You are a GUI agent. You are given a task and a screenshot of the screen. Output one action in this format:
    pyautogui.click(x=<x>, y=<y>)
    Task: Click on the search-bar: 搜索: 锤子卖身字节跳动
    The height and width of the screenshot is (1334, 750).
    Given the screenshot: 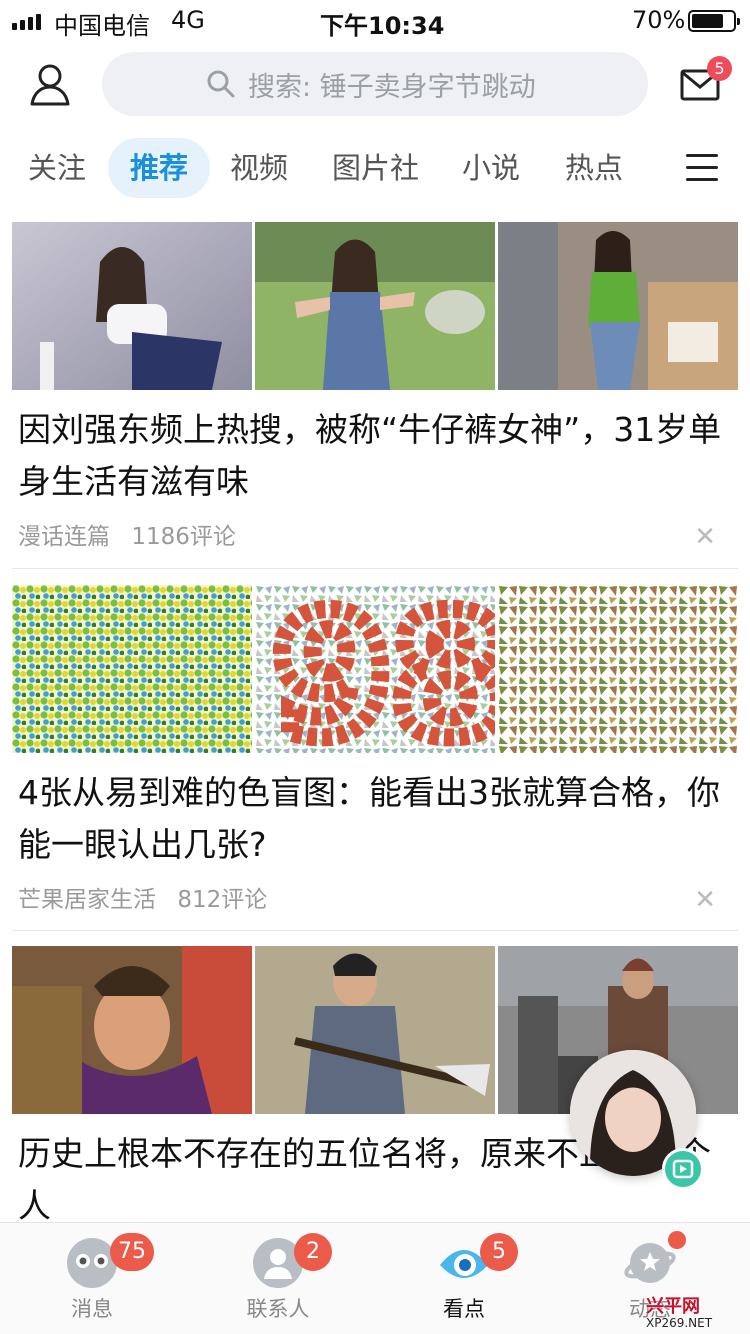 What is the action you would take?
    pyautogui.click(x=375, y=84)
    